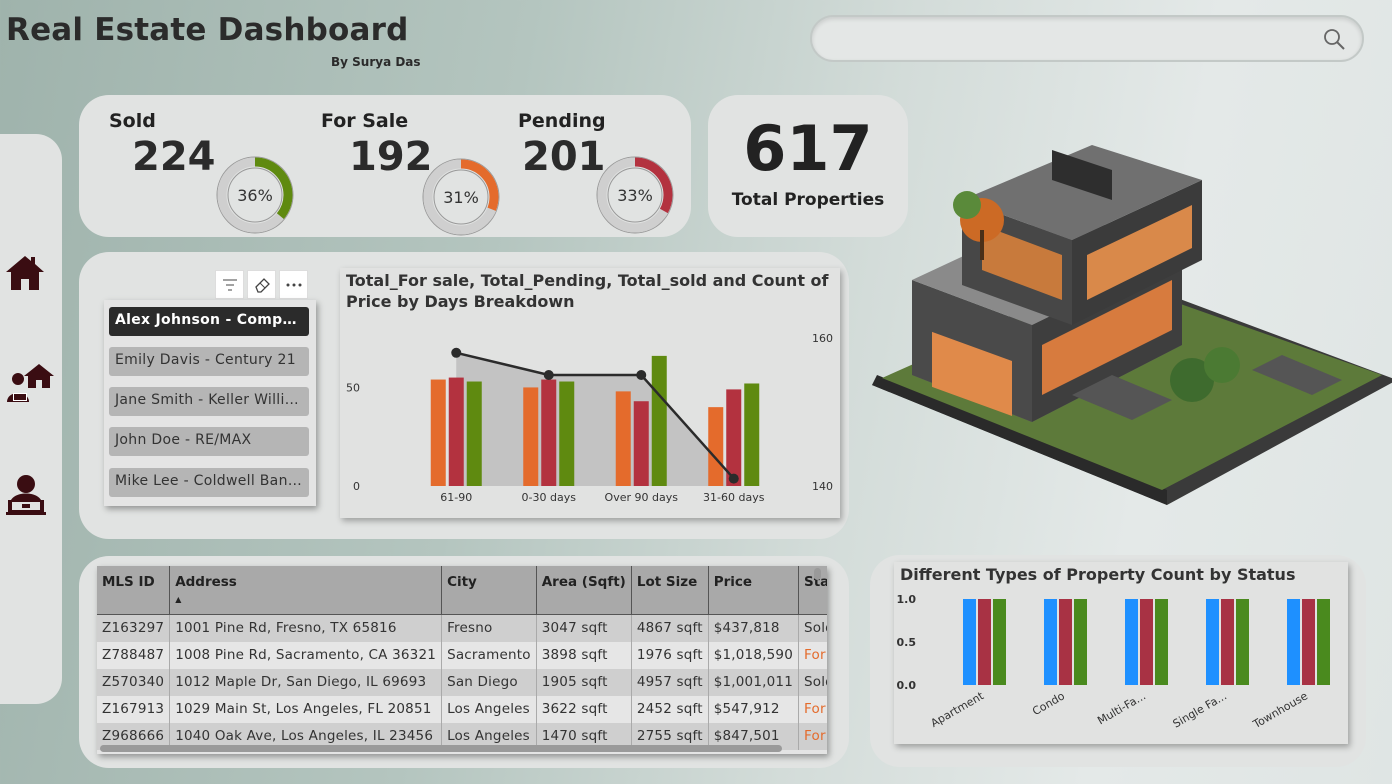 Image resolution: width=1392 pixels, height=784 pixels. I want to click on horizontal-scrollbar, so click(441, 748).